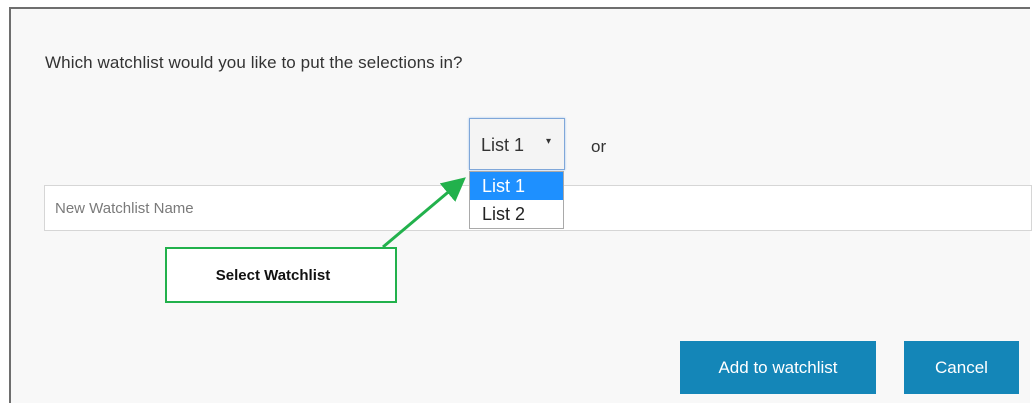 The height and width of the screenshot is (403, 1032). I want to click on watchlist-select: List 1 ▾, so click(517, 144).